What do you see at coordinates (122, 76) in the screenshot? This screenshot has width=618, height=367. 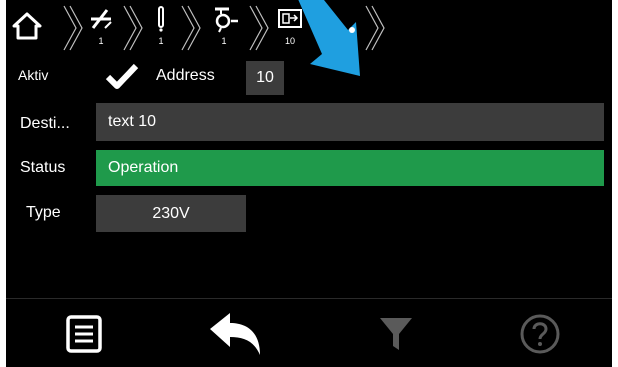 I see `checkmark-icon` at bounding box center [122, 76].